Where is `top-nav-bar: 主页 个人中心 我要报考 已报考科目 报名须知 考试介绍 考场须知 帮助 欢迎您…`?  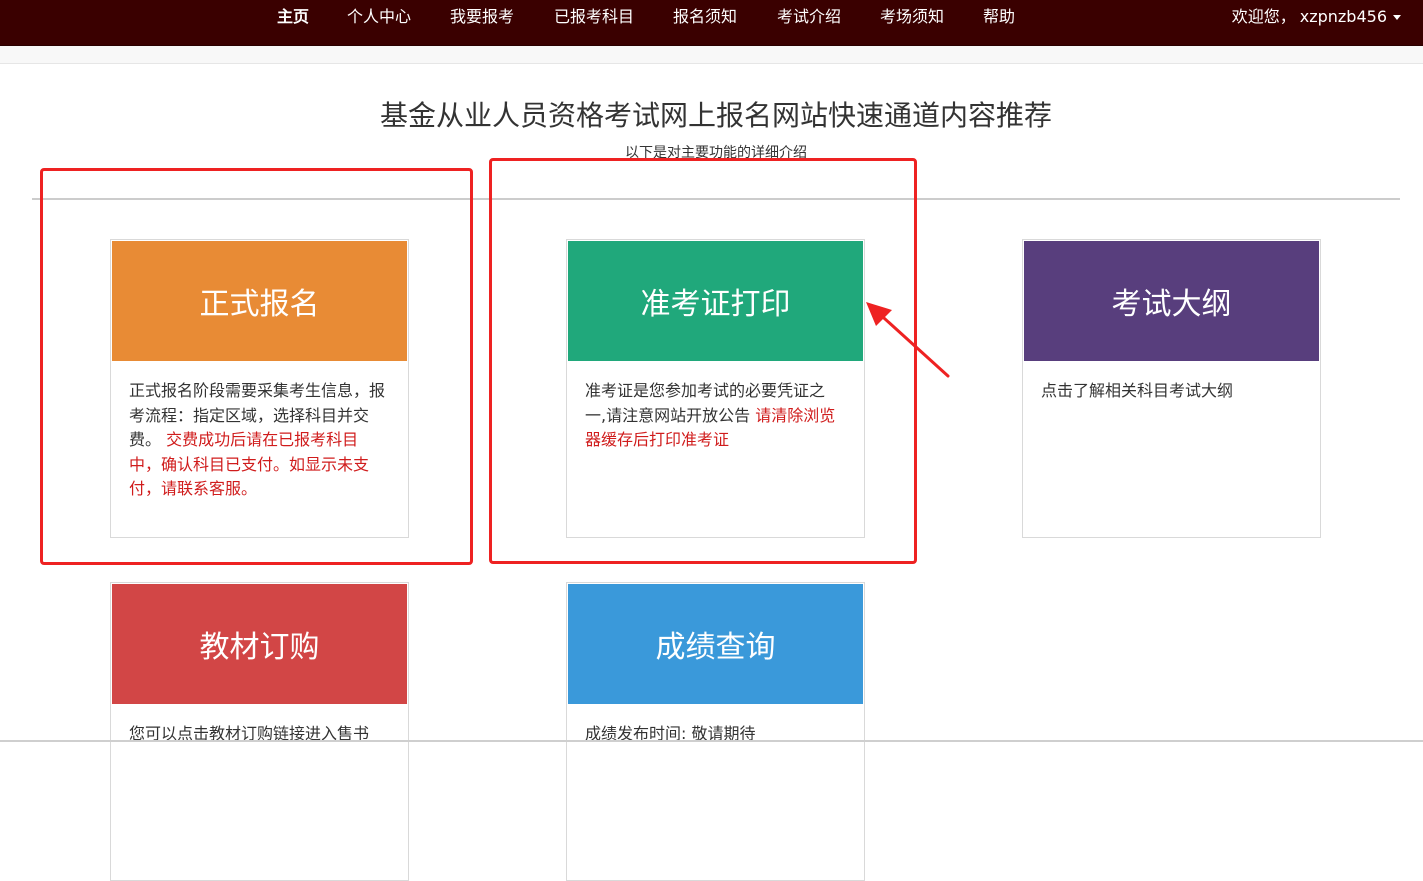
top-nav-bar: 主页 个人中心 我要报考 已报考科目 报名须知 考试介绍 考场须知 帮助 欢迎您… is located at coordinates (711, 23).